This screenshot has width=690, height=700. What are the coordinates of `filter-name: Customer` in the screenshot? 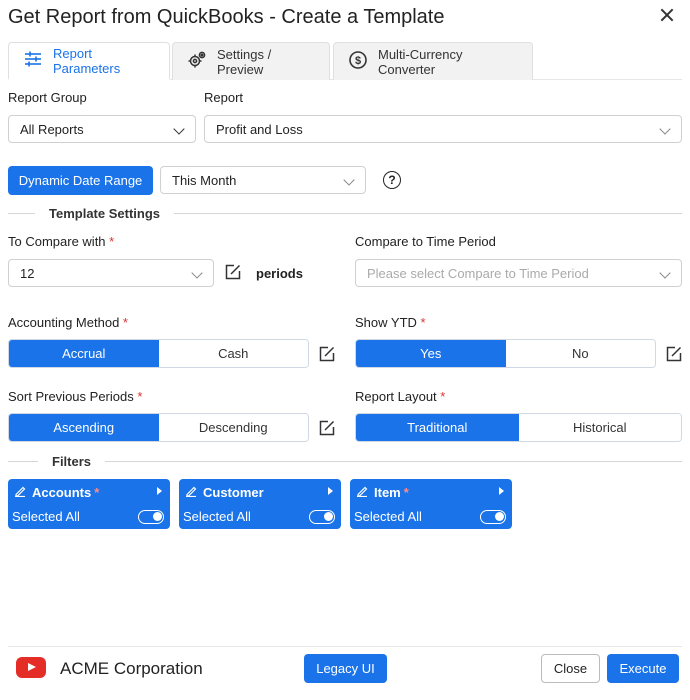 It's located at (233, 492).